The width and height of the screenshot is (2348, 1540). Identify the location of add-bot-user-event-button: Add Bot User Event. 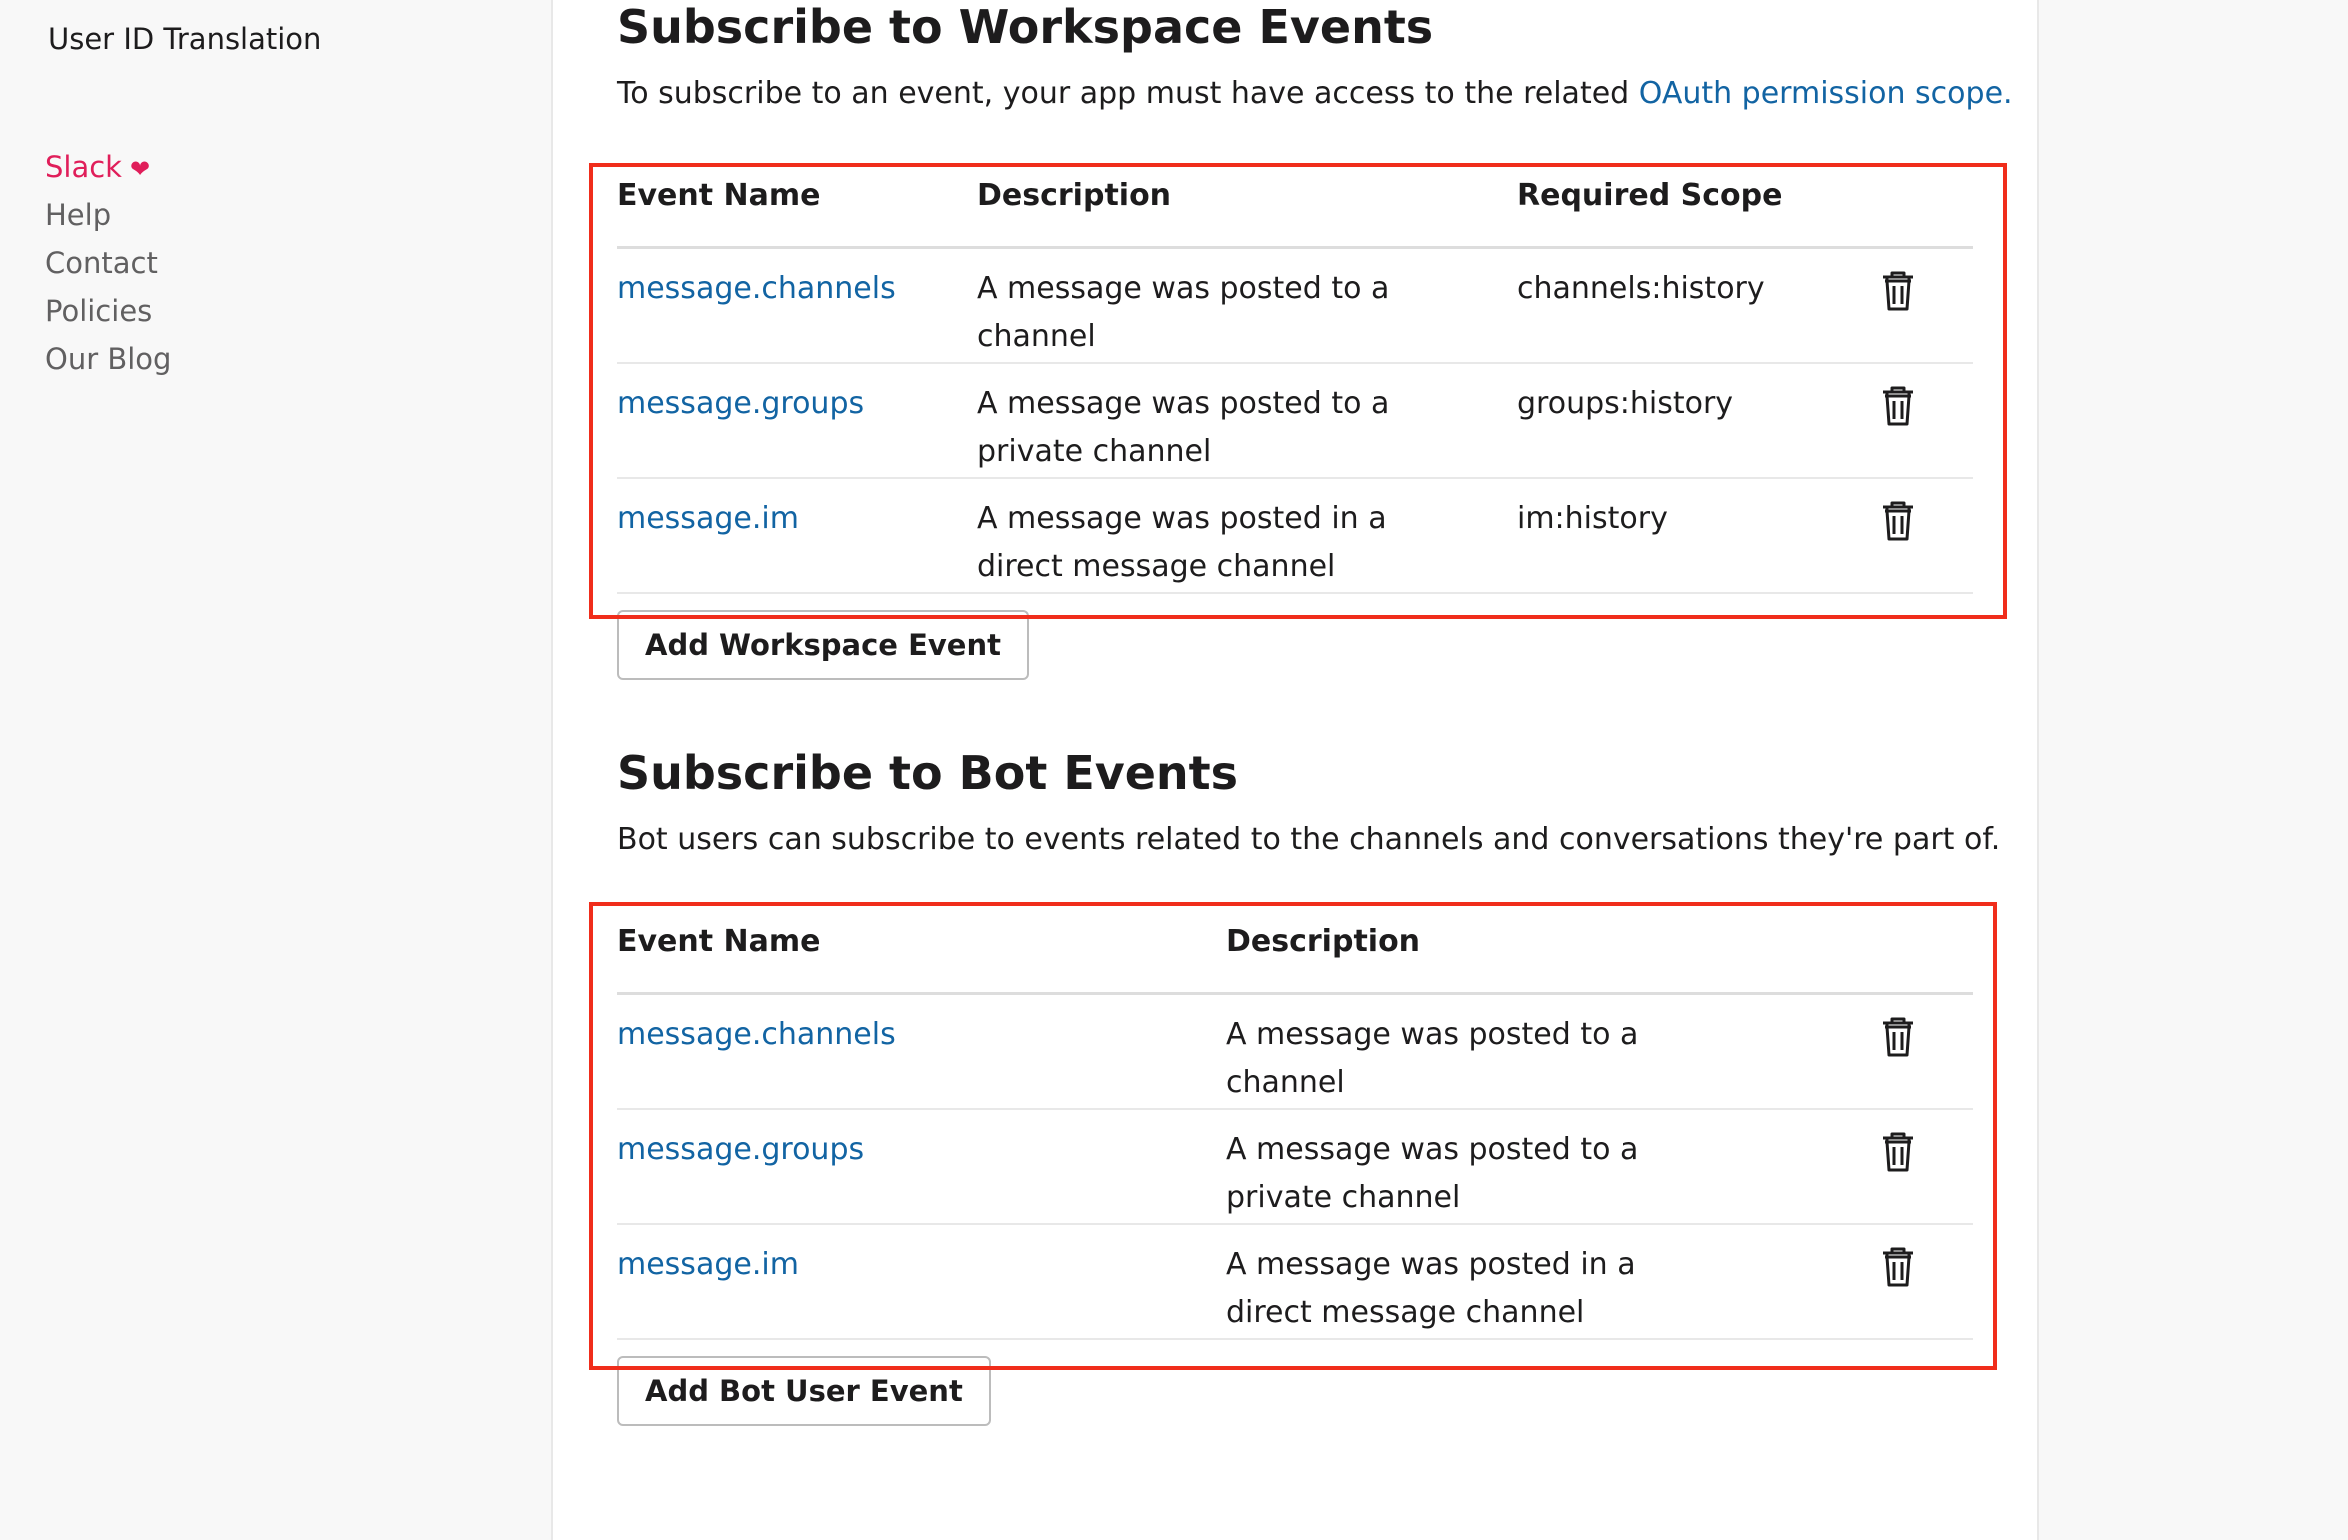
(804, 1391).